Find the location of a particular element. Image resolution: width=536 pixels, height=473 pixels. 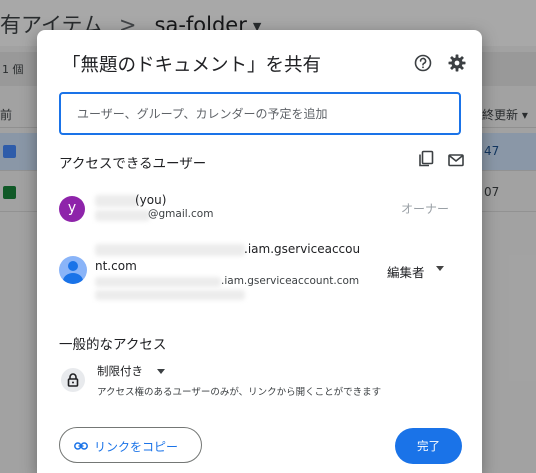

access-section-title: アクセスできるユーザー is located at coordinates (133, 164).